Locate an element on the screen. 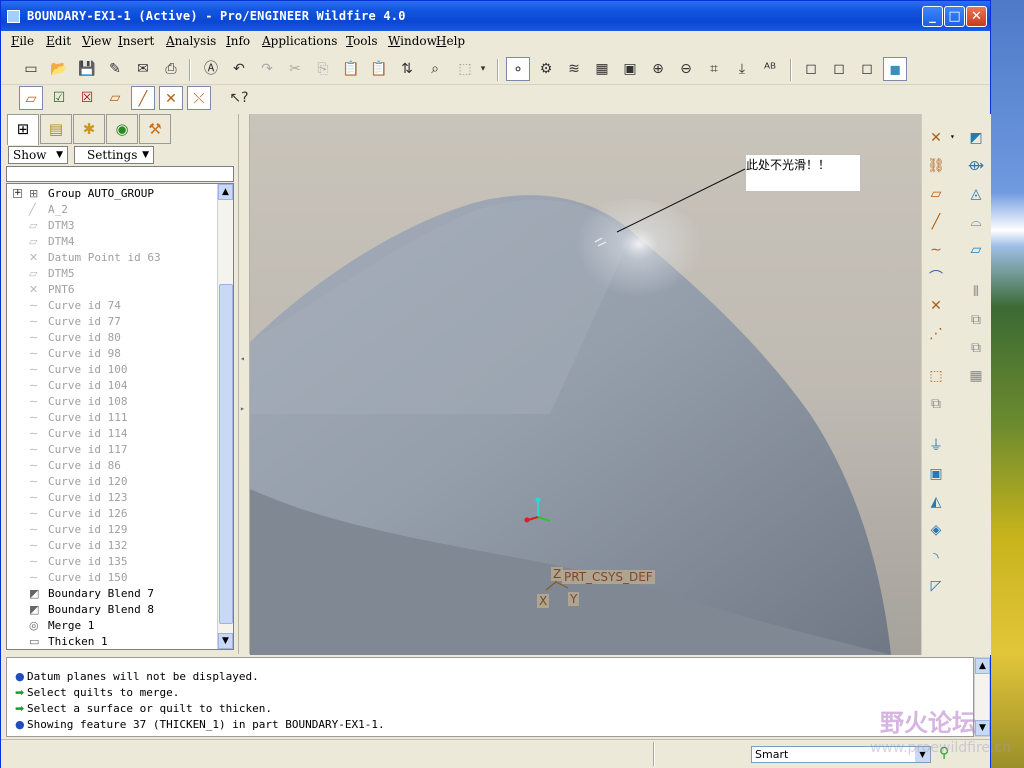 This screenshot has height=768, width=1024. print-icon: ⎙ is located at coordinates (171, 69).